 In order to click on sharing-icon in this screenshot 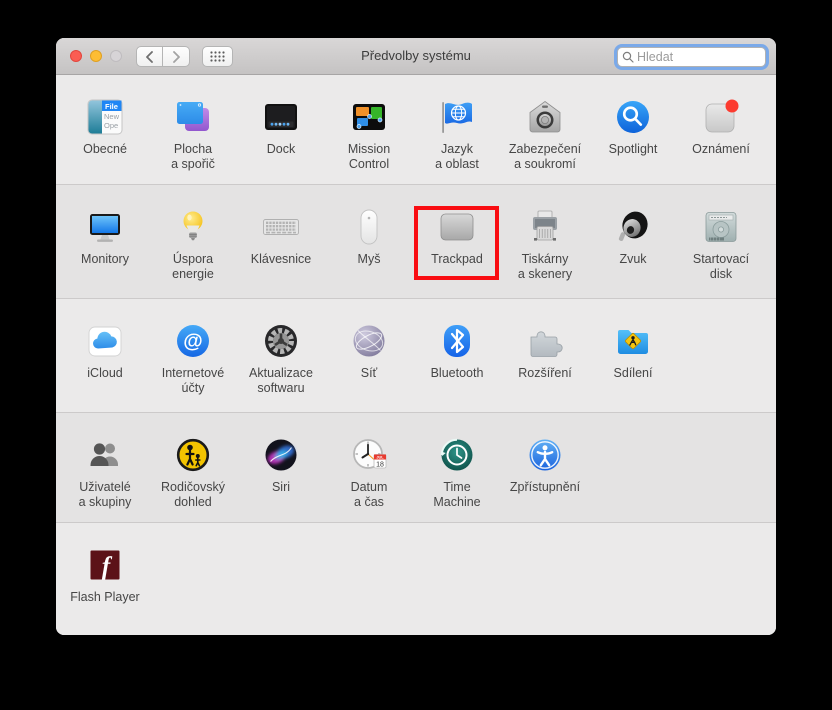, I will do `click(633, 341)`.